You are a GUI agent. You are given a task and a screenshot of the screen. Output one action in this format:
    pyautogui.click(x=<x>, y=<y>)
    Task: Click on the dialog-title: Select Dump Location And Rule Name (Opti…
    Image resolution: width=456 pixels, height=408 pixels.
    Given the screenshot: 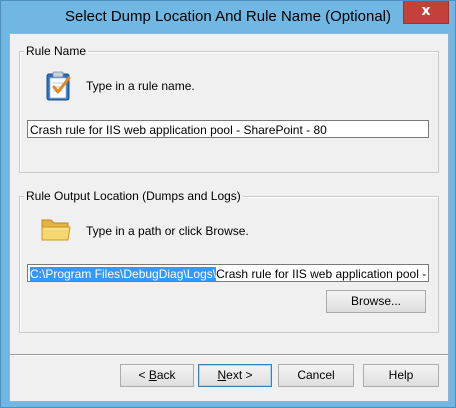 What is the action you would take?
    pyautogui.click(x=227, y=16)
    